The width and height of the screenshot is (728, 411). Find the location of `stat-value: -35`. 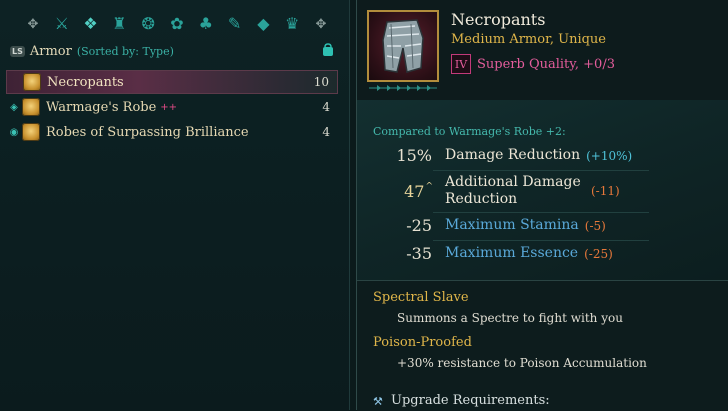

stat-value: -35 is located at coordinates (419, 253).